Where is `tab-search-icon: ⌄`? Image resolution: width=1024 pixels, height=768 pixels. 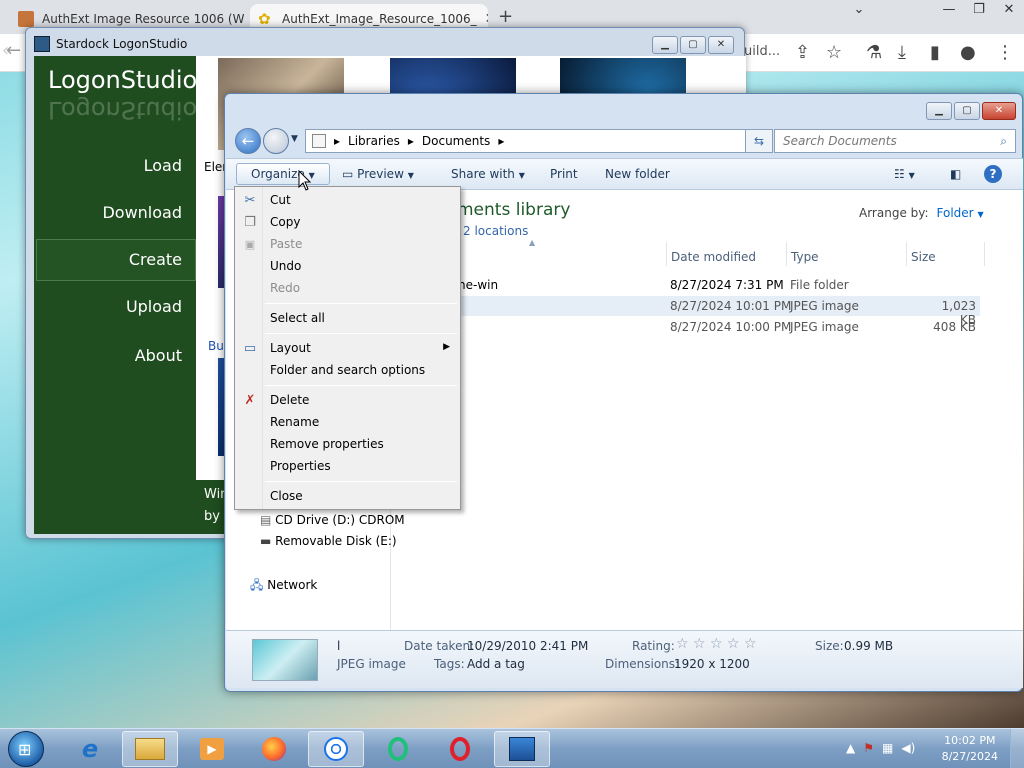 tab-search-icon: ⌄ is located at coordinates (859, 17).